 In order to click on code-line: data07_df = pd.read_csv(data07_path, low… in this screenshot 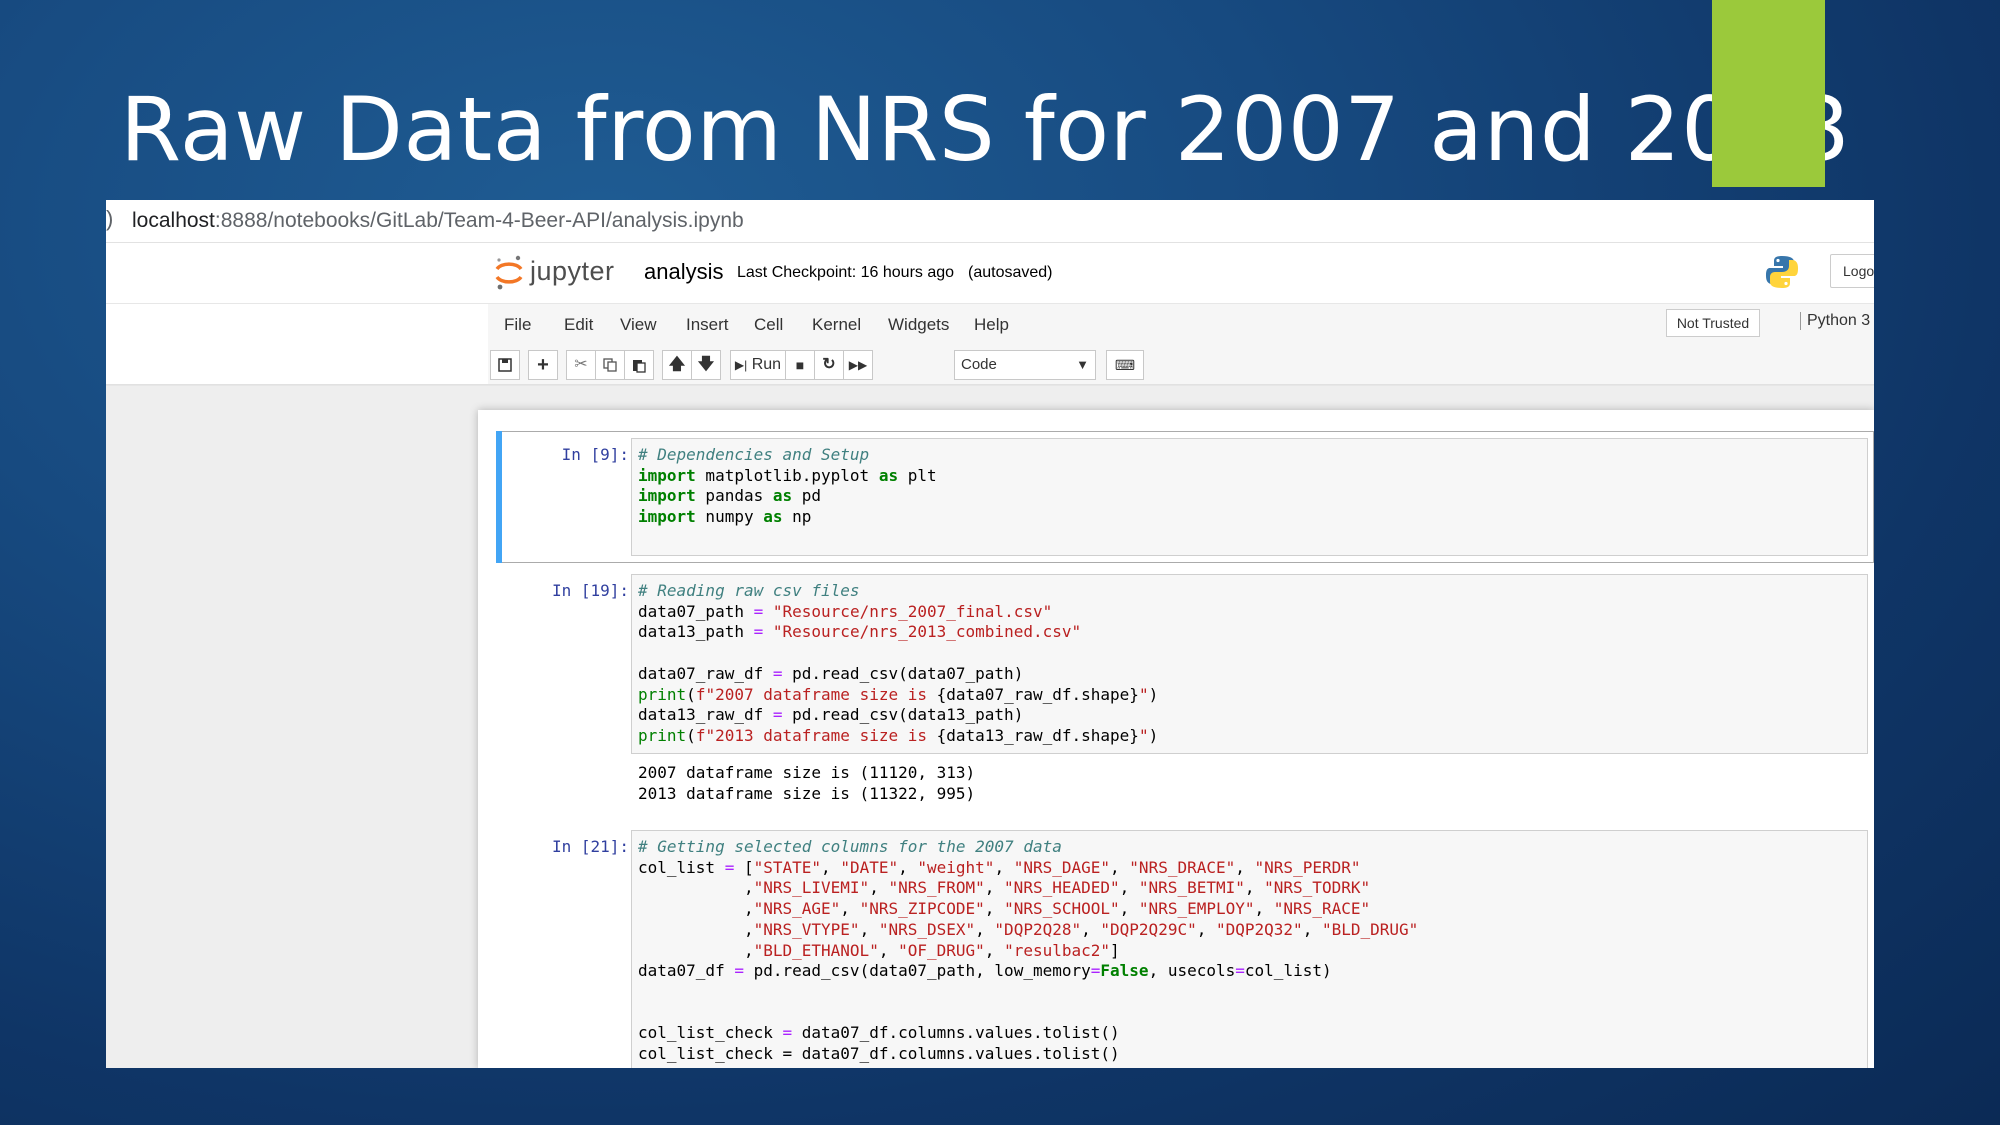, I will do `click(985, 971)`.